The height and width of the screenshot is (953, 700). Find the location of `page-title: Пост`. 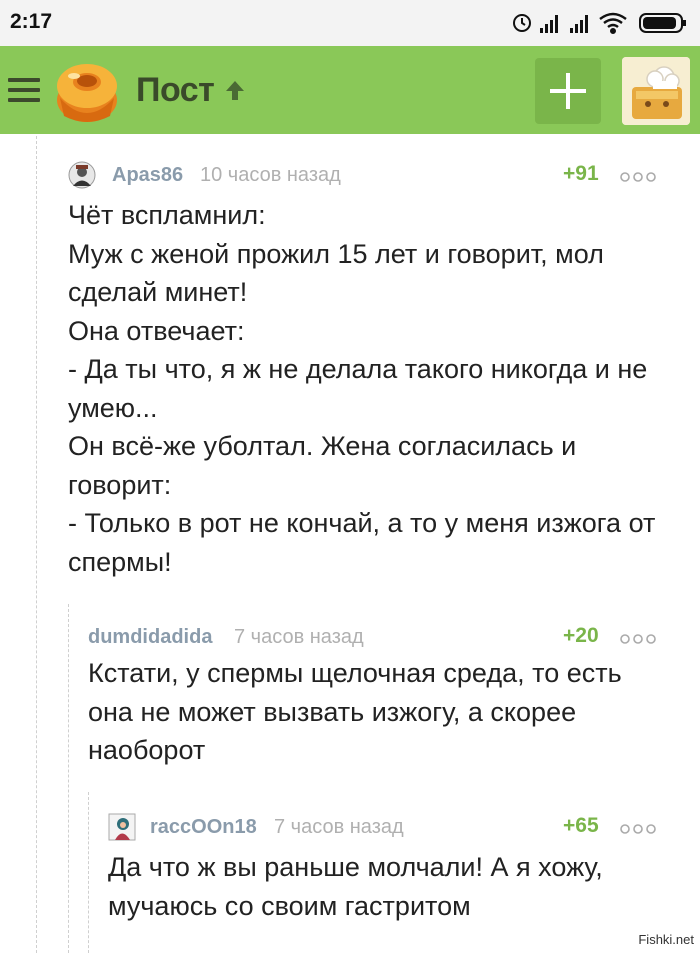

page-title: Пост is located at coordinates (175, 89).